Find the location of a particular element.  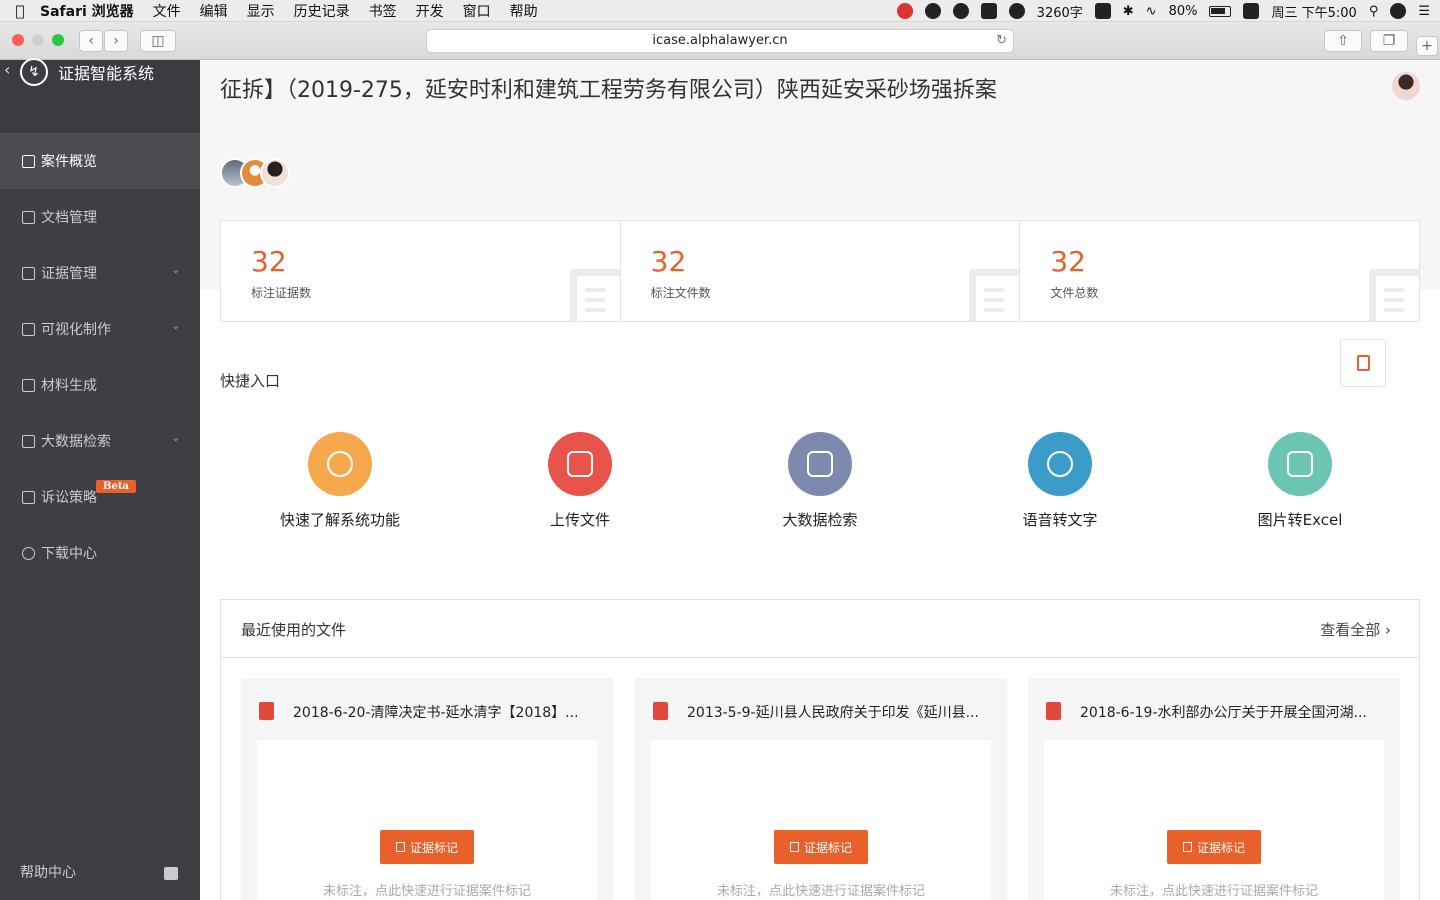

quick-item-bigdata-search: 大数据检索 is located at coordinates (820, 481).